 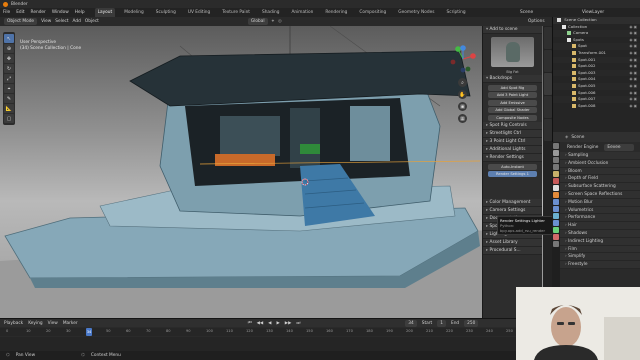 What do you see at coordinates (596, 33) in the screenshot?
I see `outliner-row: Camera ◉ ▣` at bounding box center [596, 33].